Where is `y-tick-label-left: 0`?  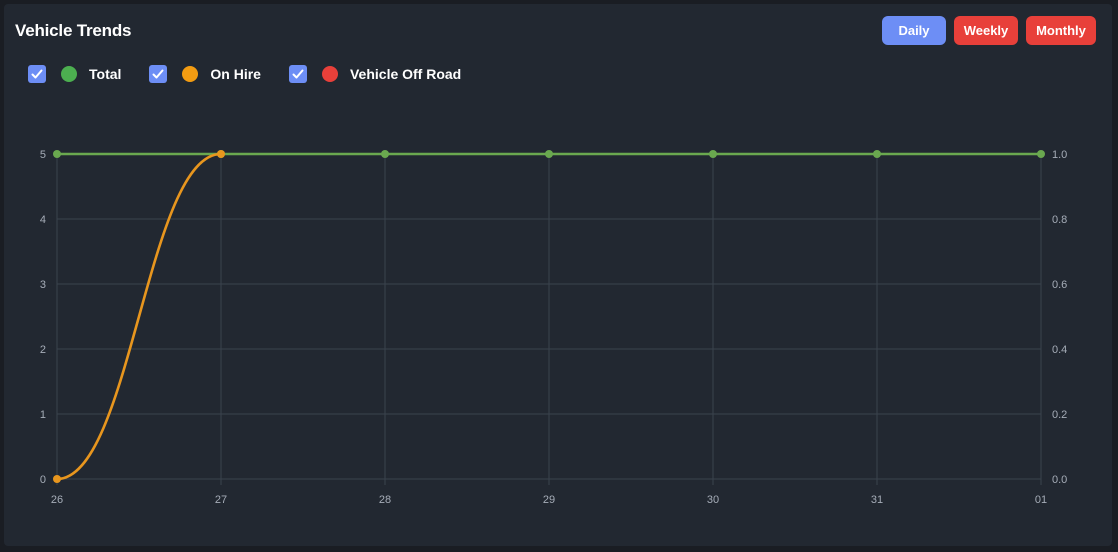 y-tick-label-left: 0 is located at coordinates (43, 480).